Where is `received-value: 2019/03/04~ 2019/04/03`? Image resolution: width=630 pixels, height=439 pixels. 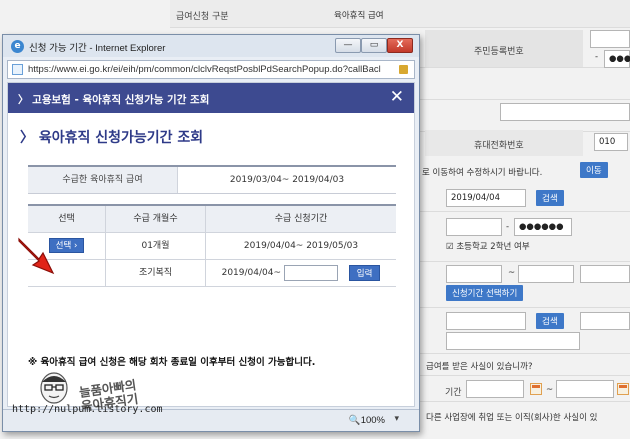 received-value: 2019/03/04~ 2019/04/03 is located at coordinates (287, 180).